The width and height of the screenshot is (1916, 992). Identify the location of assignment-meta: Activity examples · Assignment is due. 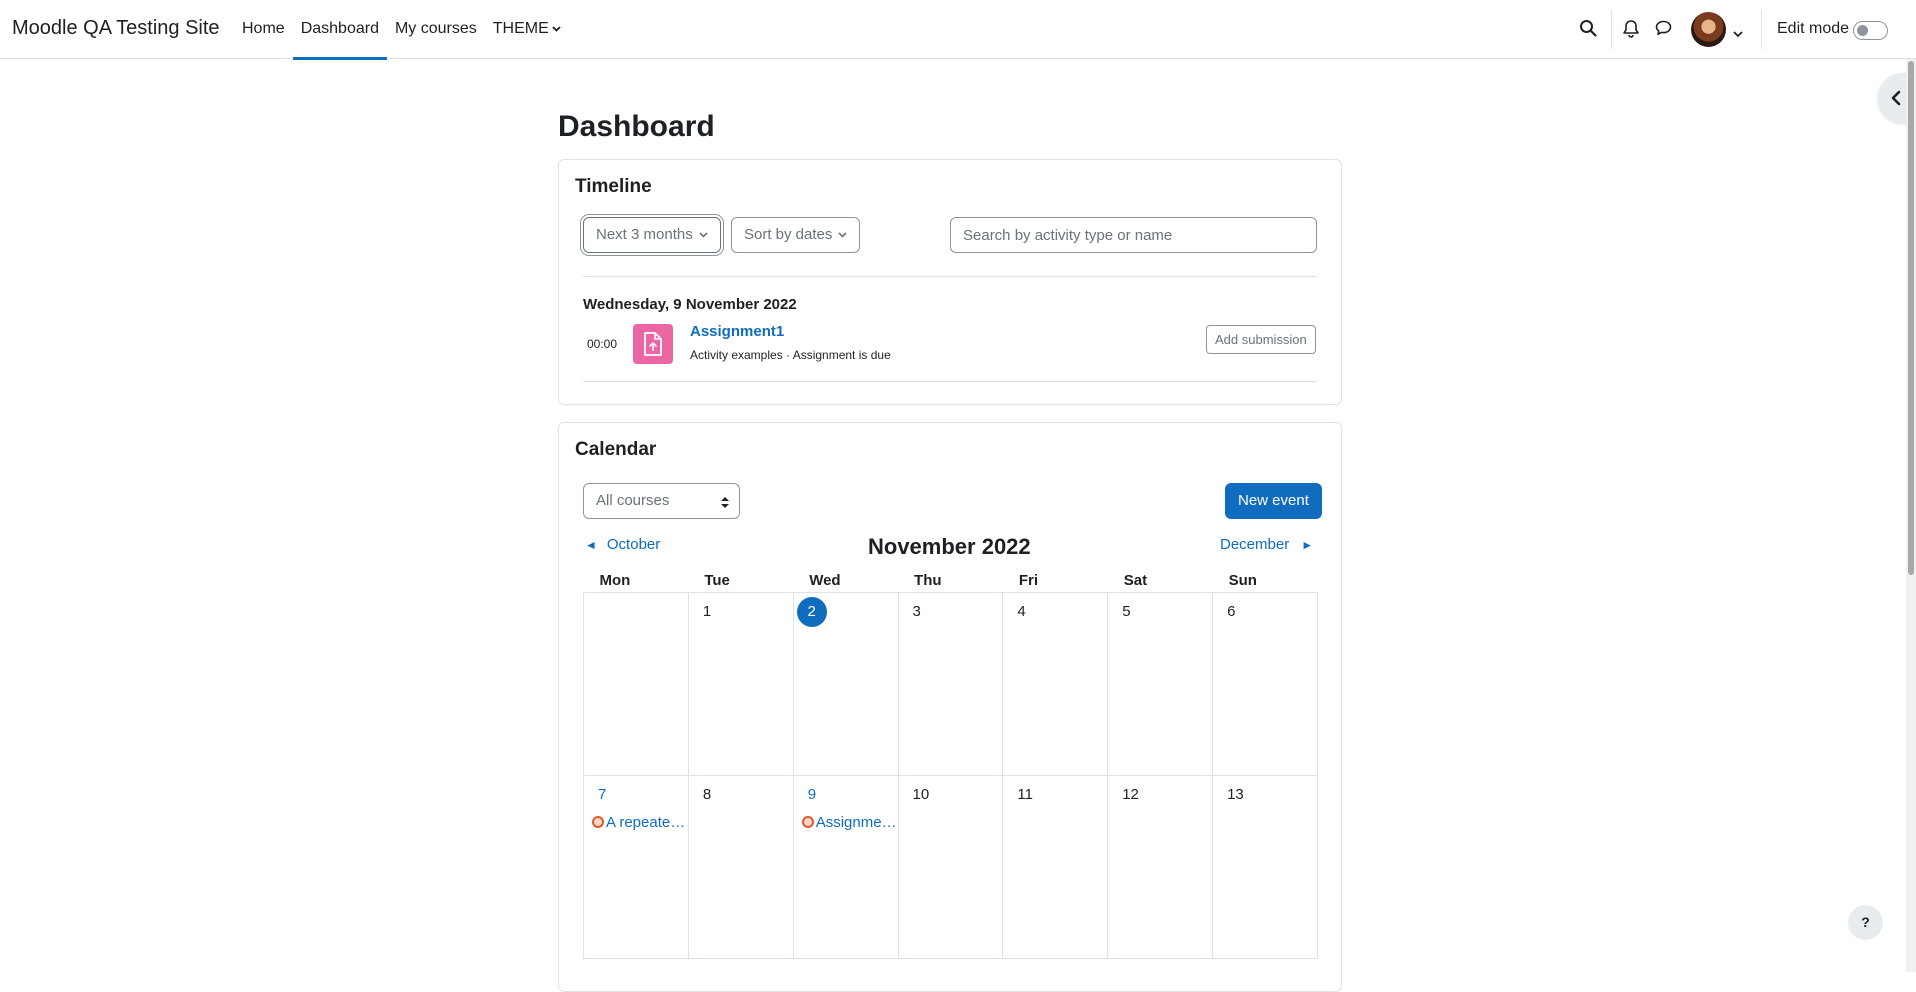
(790, 355).